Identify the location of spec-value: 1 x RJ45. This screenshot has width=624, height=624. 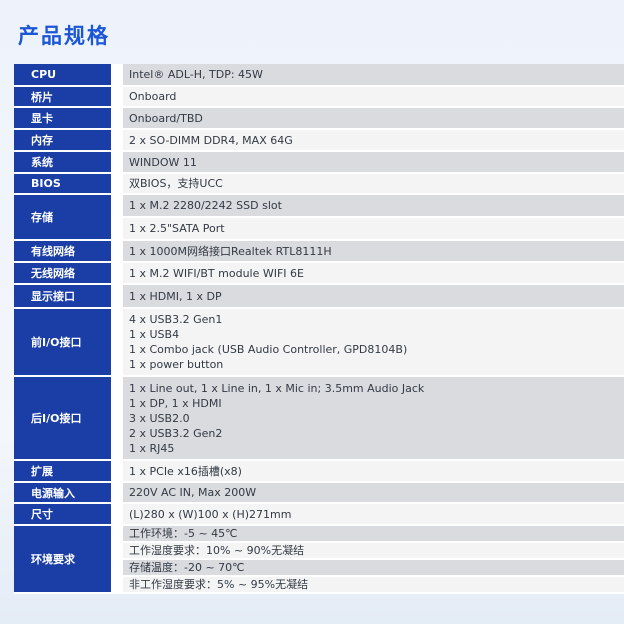
(152, 448).